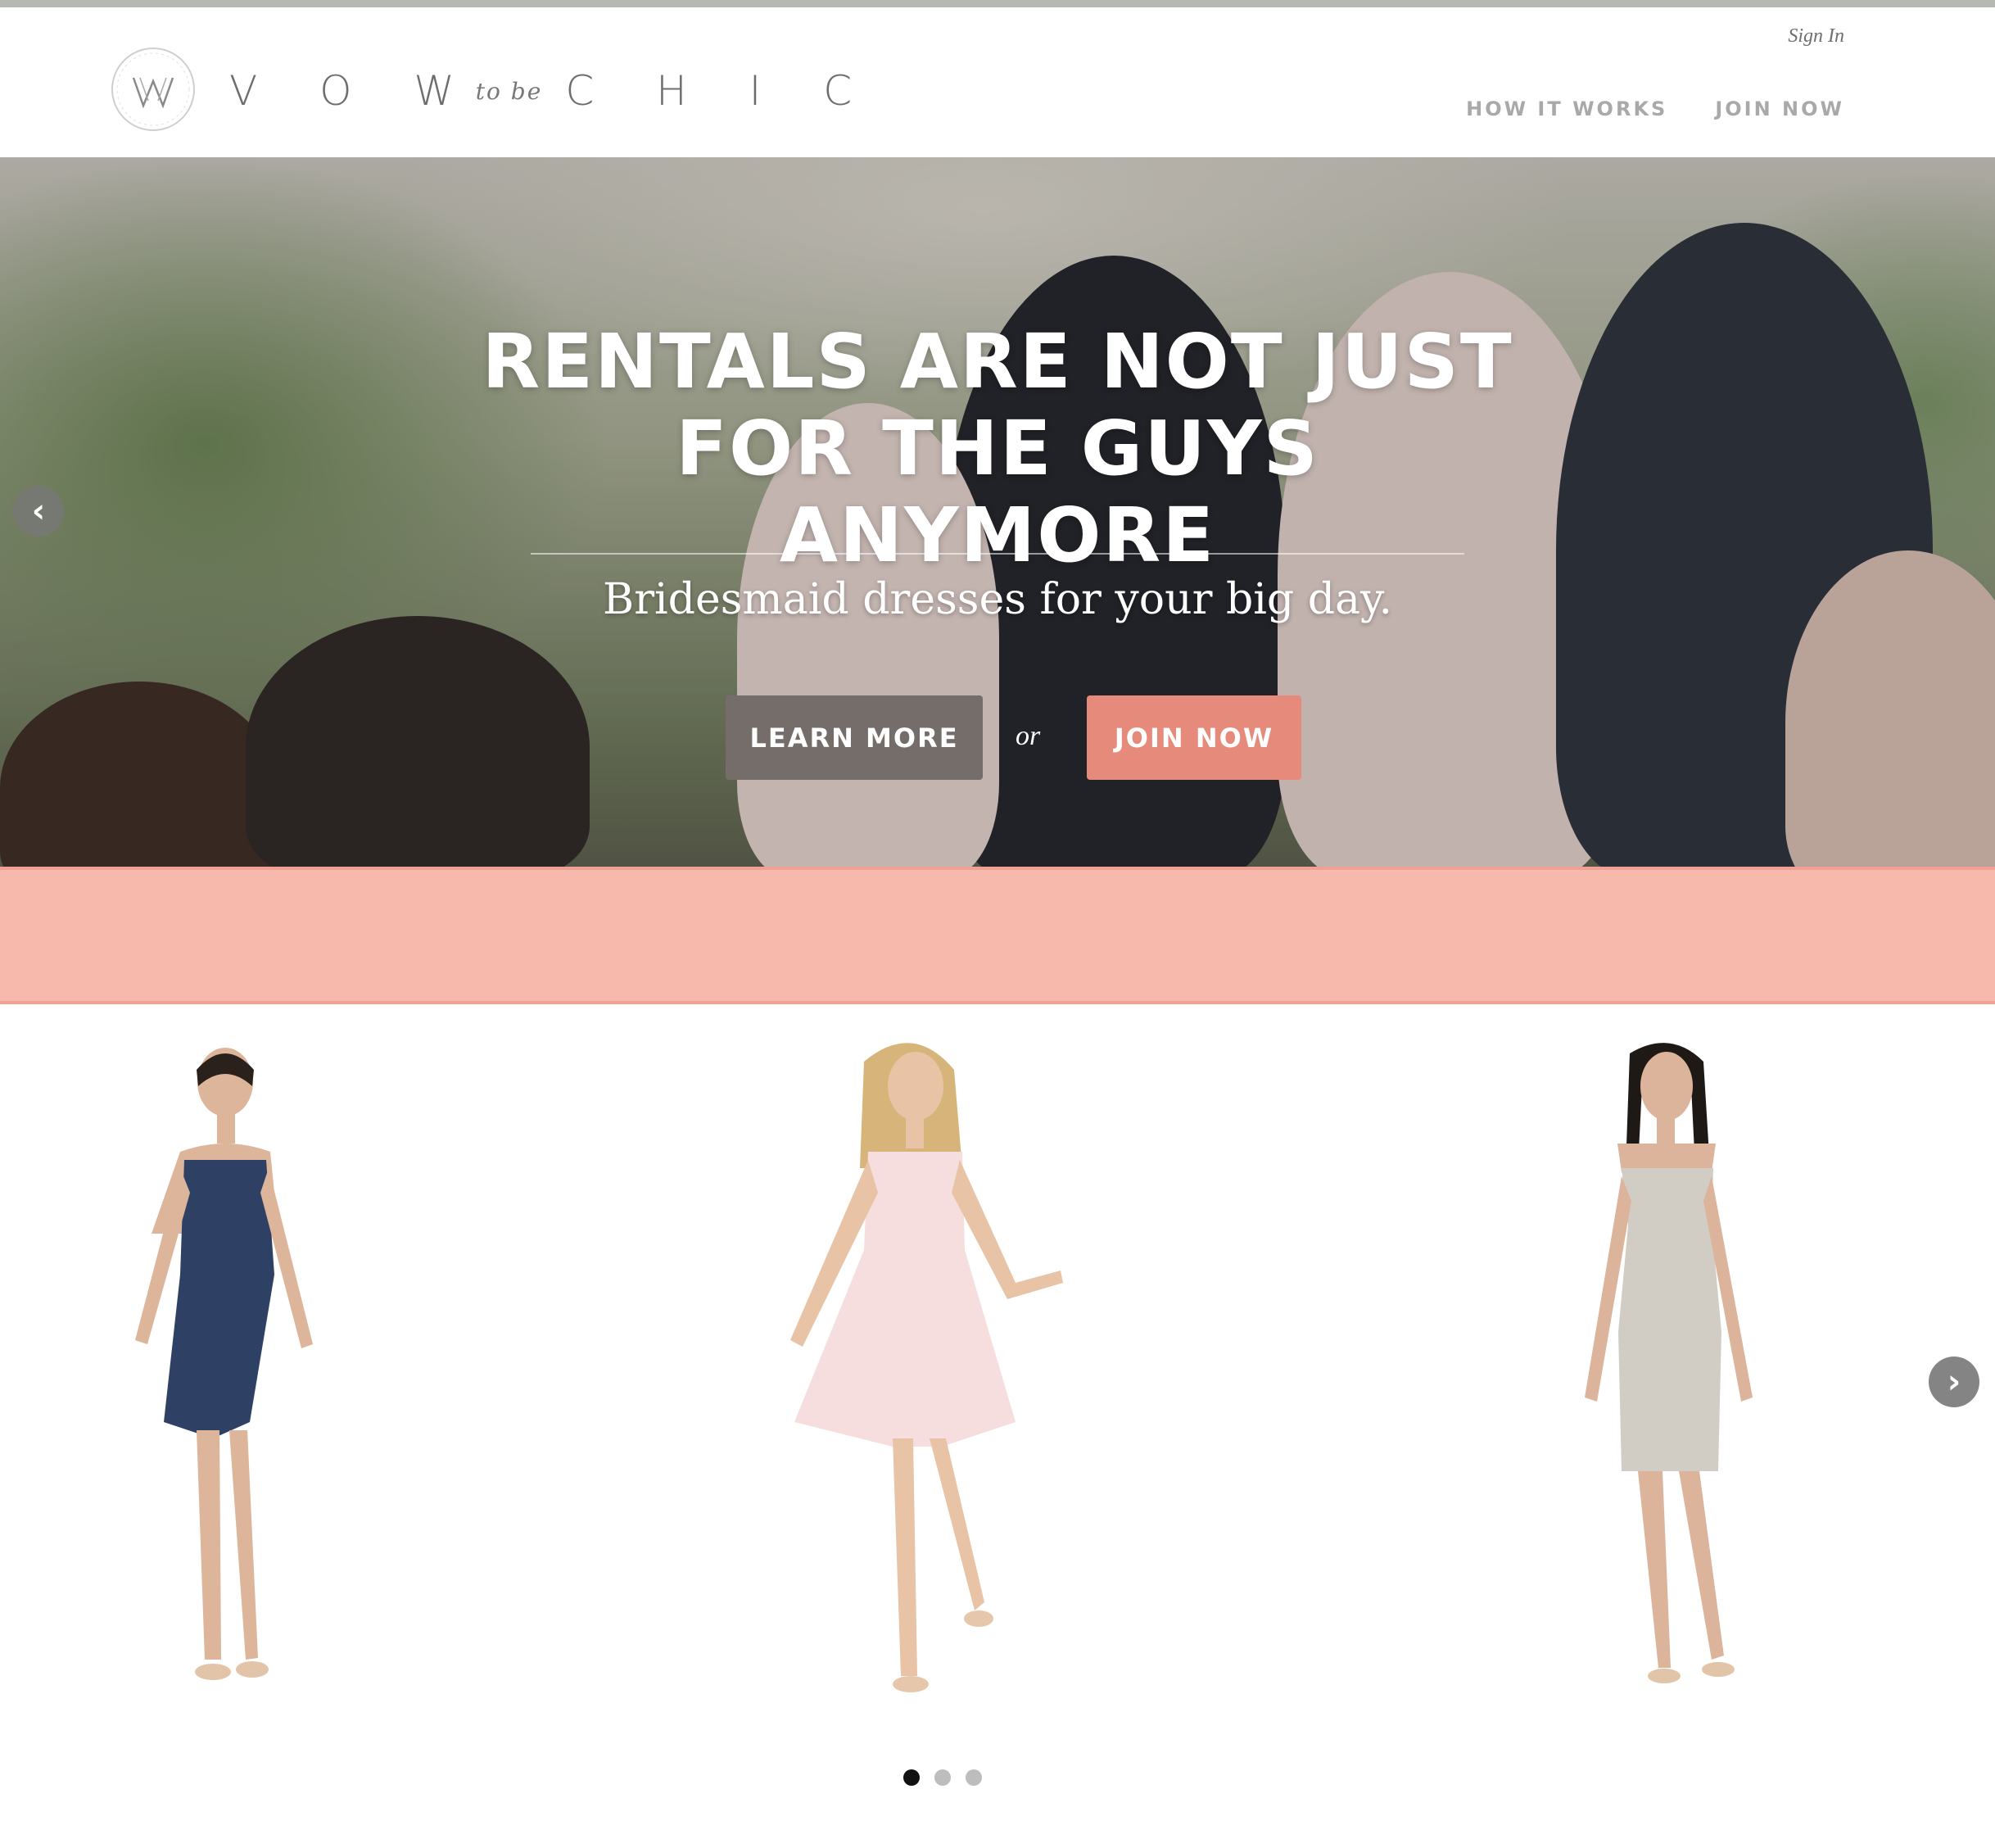 This screenshot has width=1995, height=1848. Describe the element at coordinates (1566, 108) in the screenshot. I see `nav-how-it-works: HOW IT WORKS` at that location.